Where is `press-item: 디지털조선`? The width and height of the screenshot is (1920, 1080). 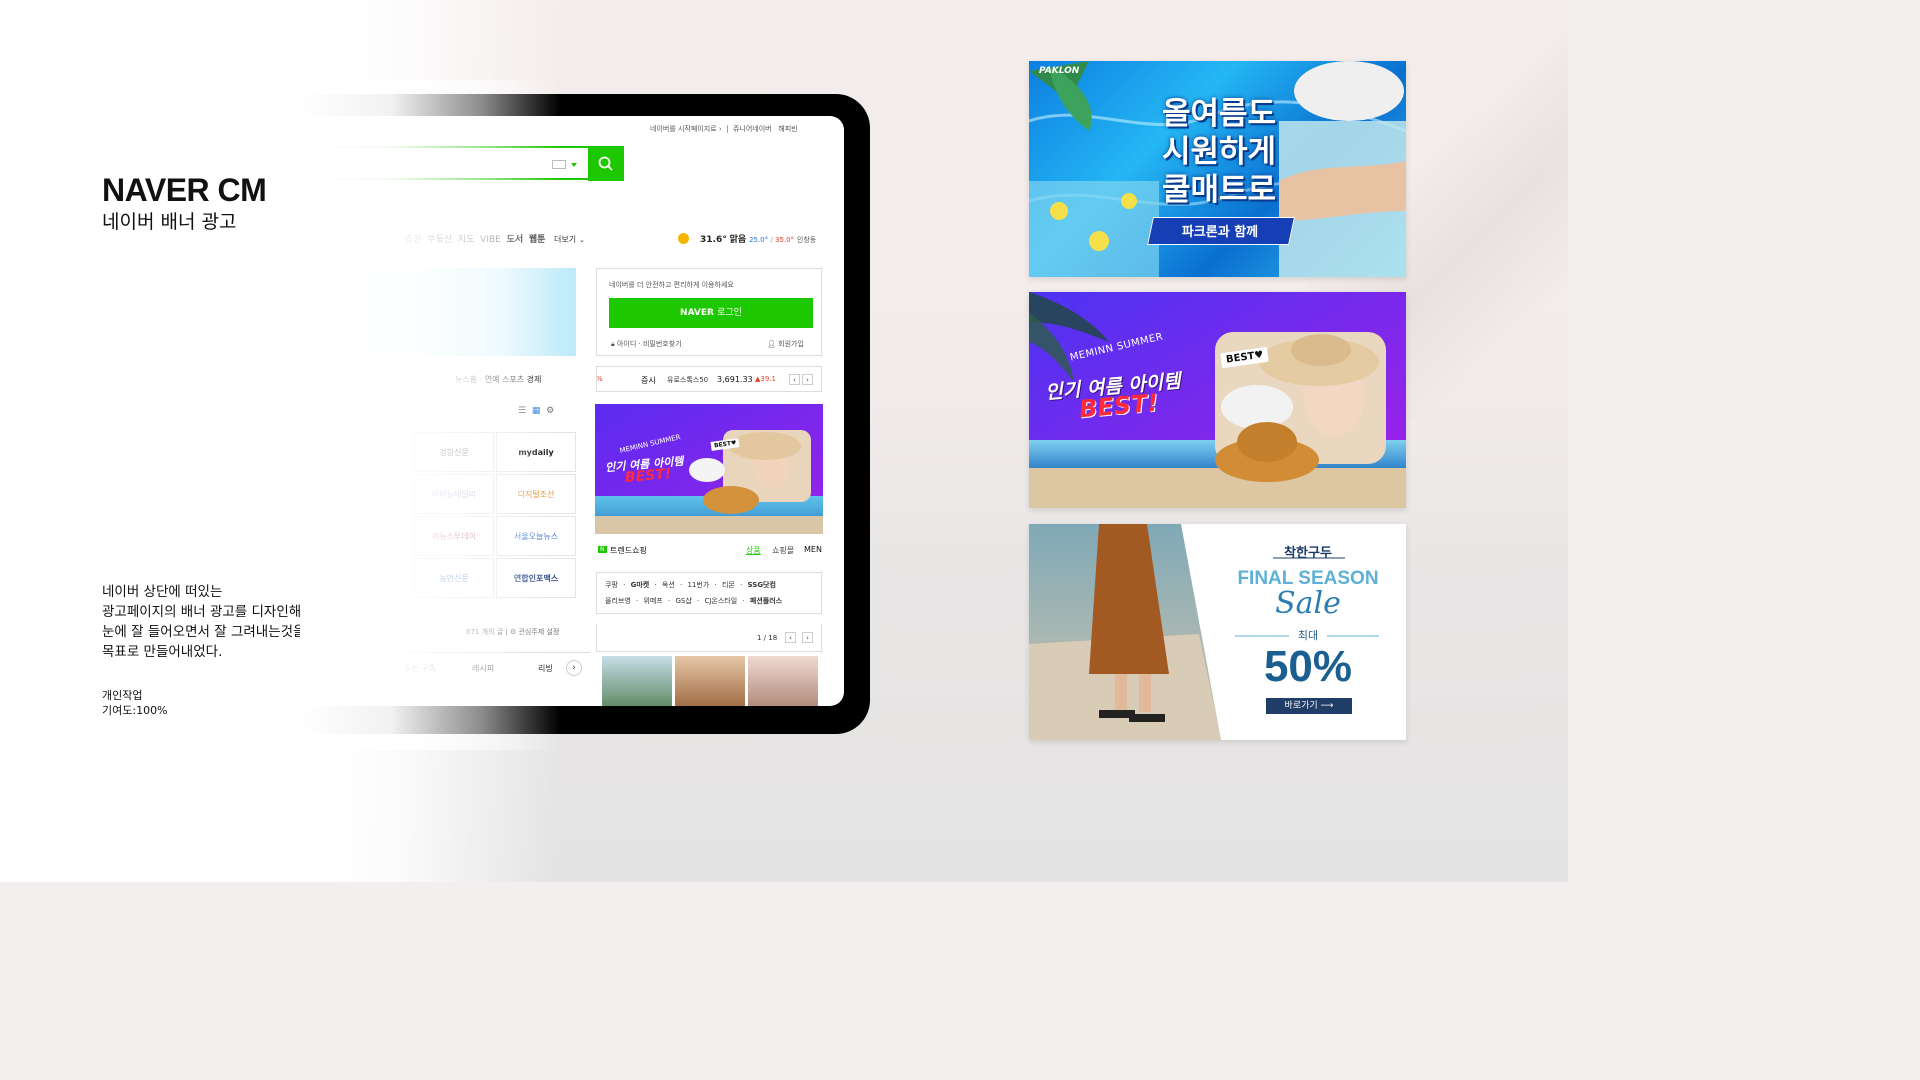
press-item: 디지털조선 is located at coordinates (536, 494).